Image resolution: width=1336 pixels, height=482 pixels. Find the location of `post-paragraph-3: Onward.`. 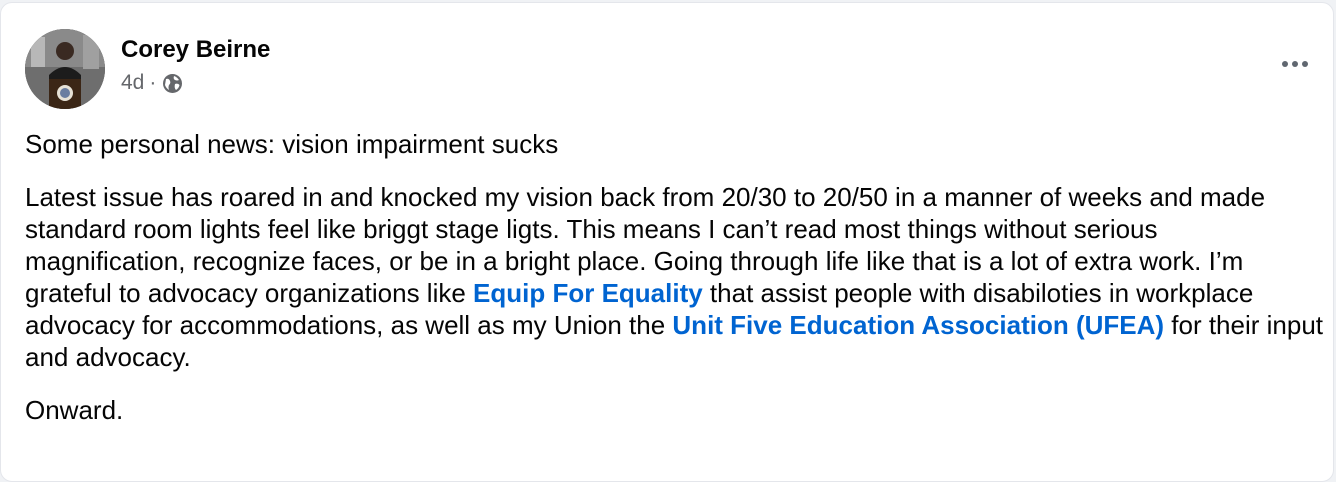

post-paragraph-3: Onward. is located at coordinates (74, 410).